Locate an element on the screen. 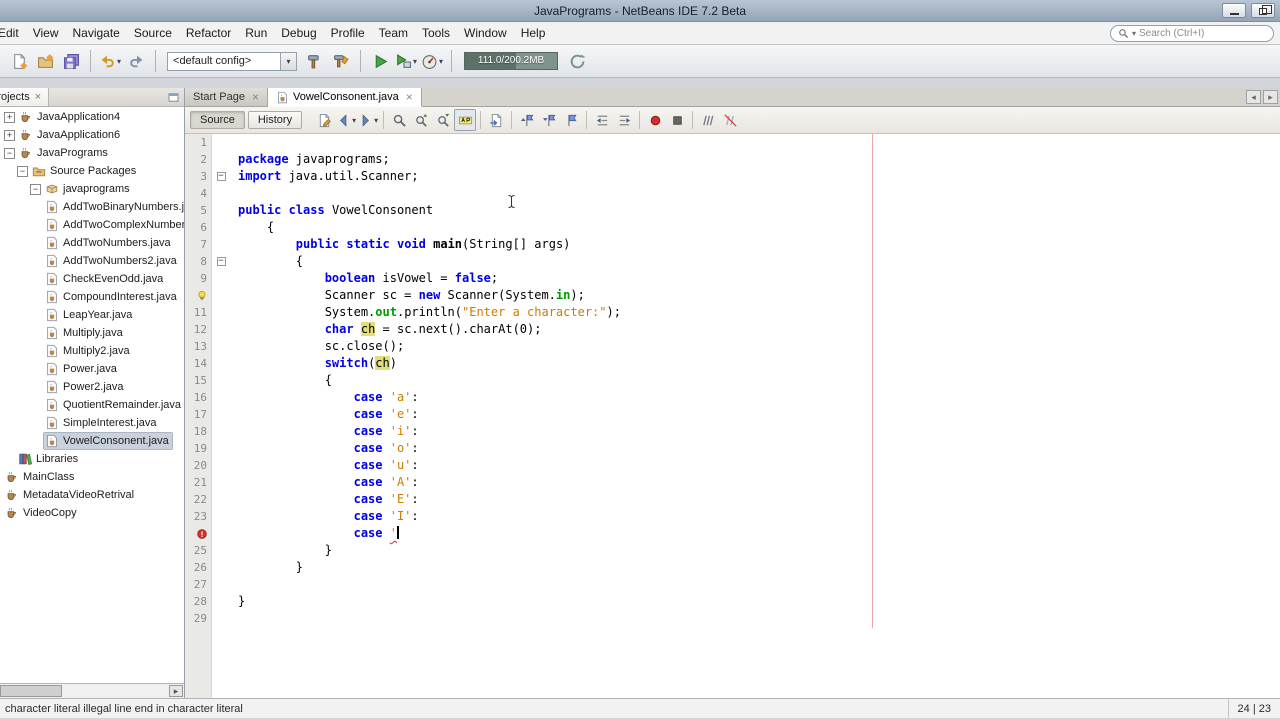 The image size is (1280, 720). next-bookmark-button is located at coordinates (549, 120).